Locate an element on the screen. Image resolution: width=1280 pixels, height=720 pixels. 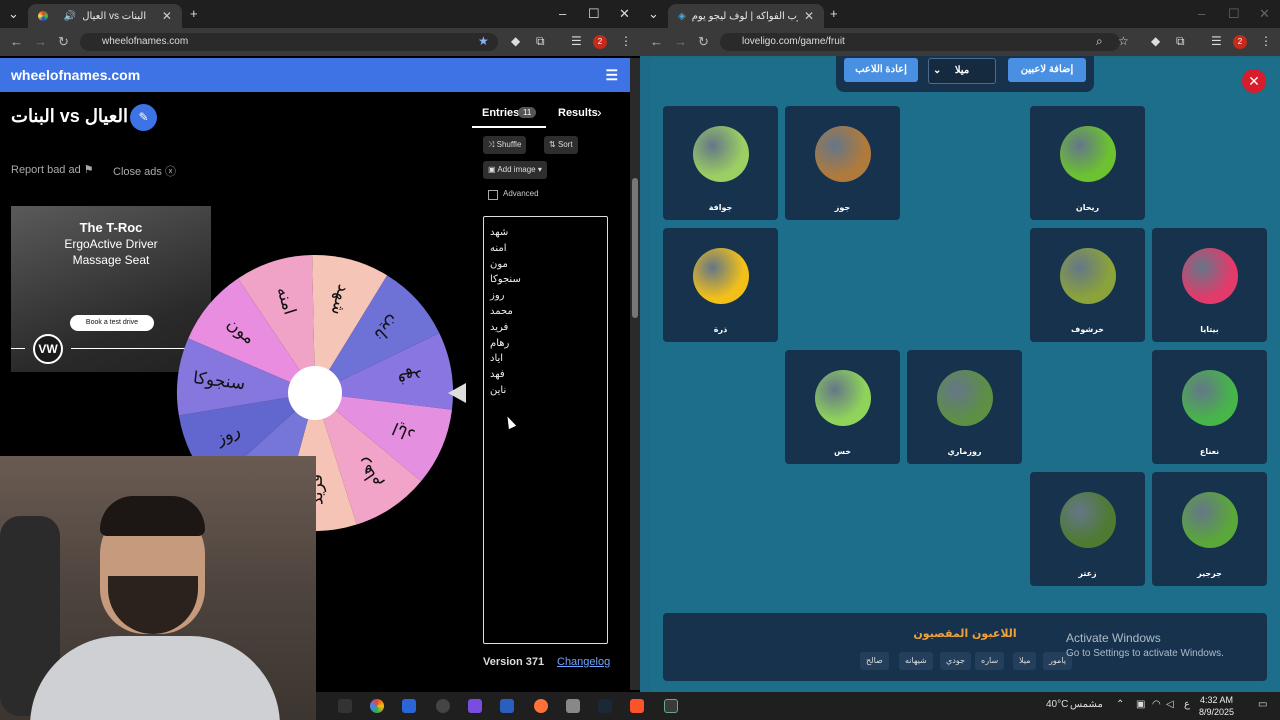
entry-item: ناين is located at coordinates (505, 391).